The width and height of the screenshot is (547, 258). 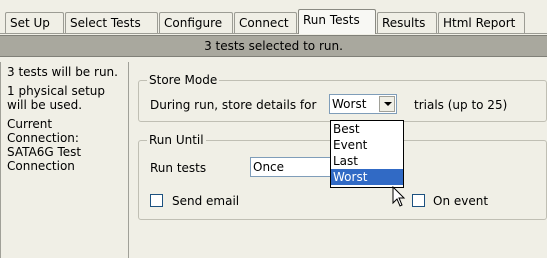 What do you see at coordinates (273, 46) in the screenshot?
I see `status-bar: 3 tests selected to run.` at bounding box center [273, 46].